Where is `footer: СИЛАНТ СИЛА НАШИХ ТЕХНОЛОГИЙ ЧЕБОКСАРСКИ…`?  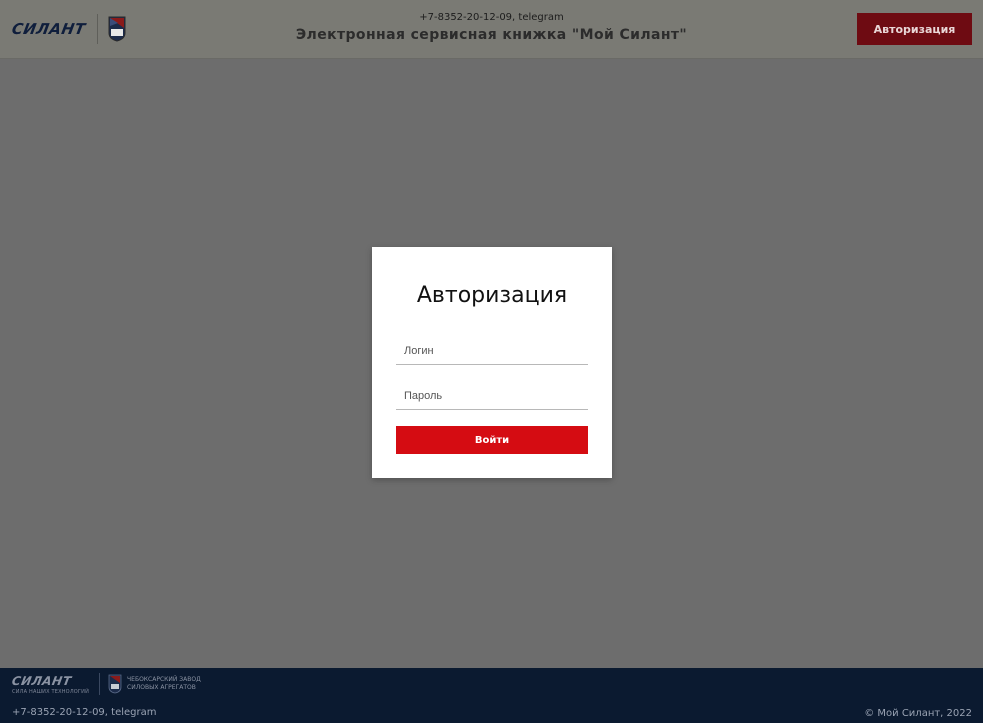
footer: СИЛАНТ СИЛА НАШИХ ТЕХНОЛОГИЙ ЧЕБОКСАРСКИ… is located at coordinates (491, 695).